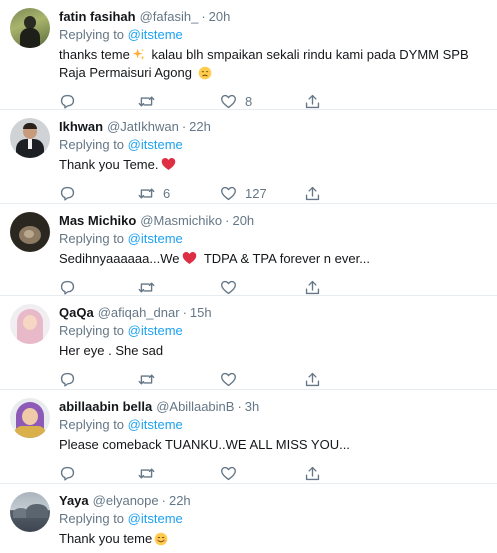  Describe the element at coordinates (143, 127) in the screenshot. I see `username: @JatIkhwan` at that location.